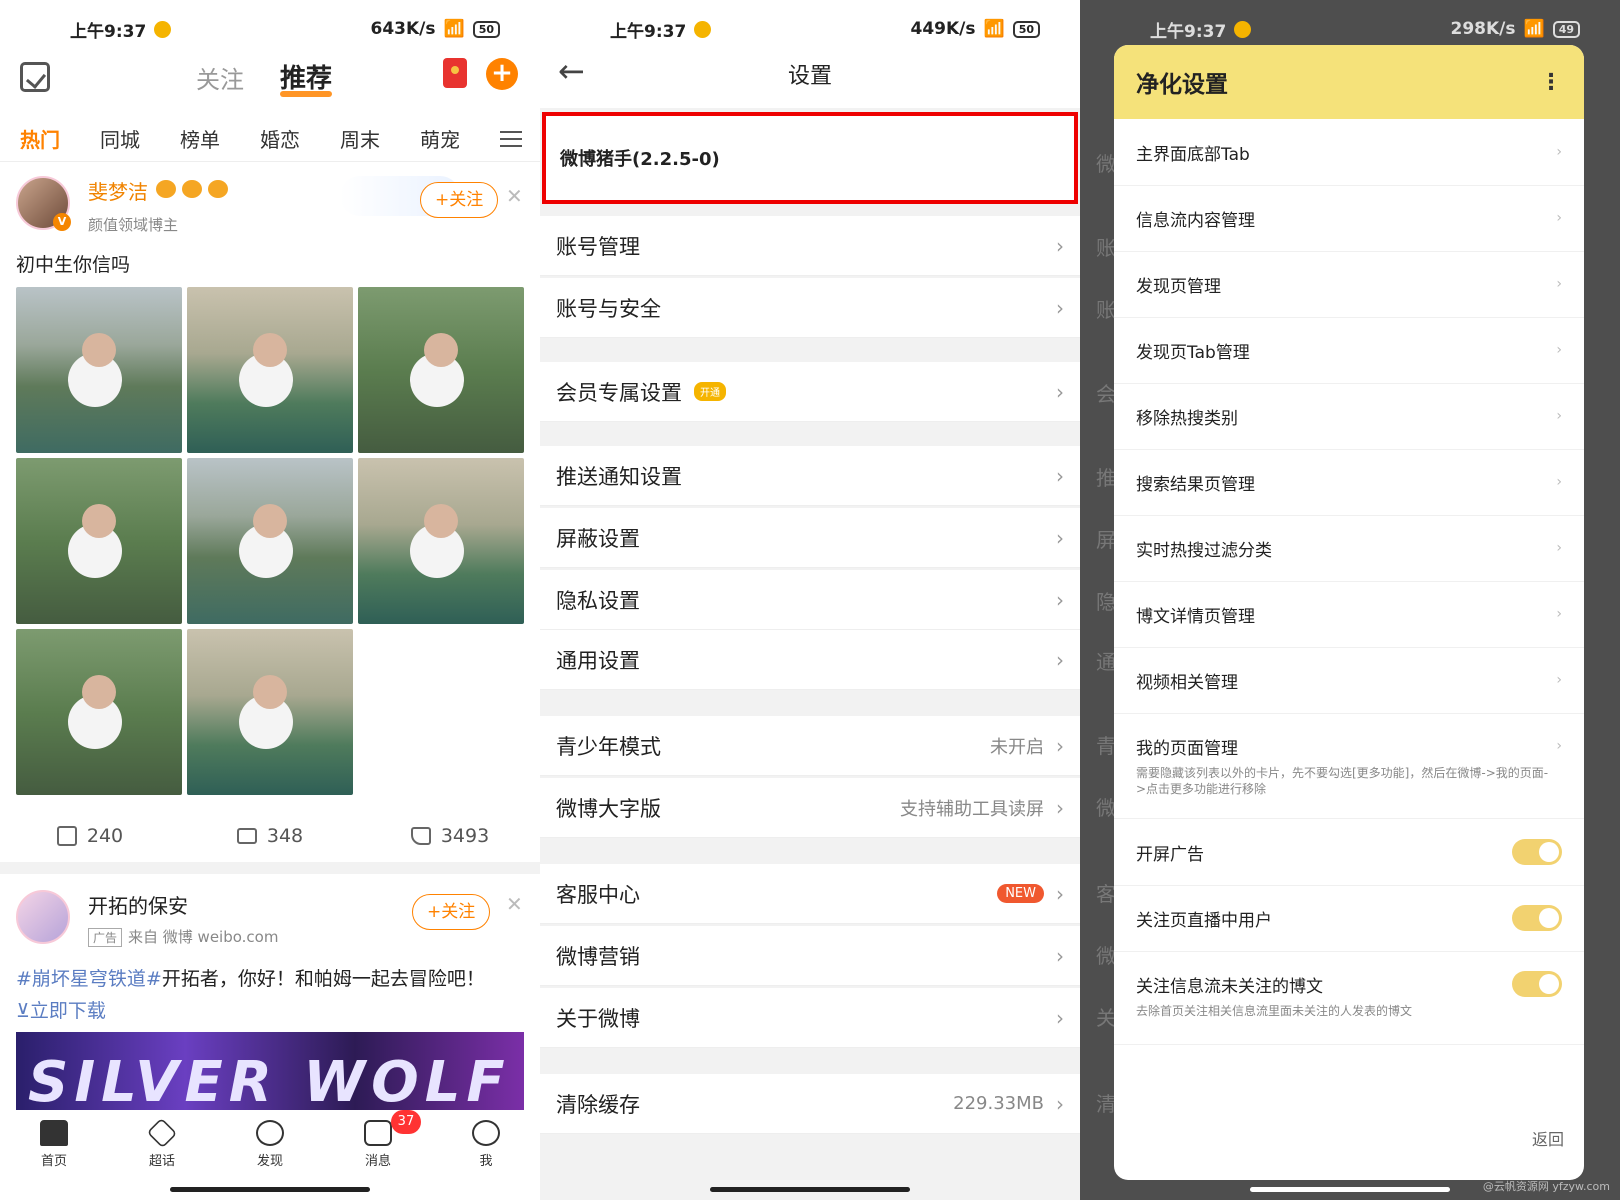 The image size is (1620, 1200). Describe the element at coordinates (810, 308) in the screenshot. I see `setting-account-security: 账号与安全 ›` at that location.